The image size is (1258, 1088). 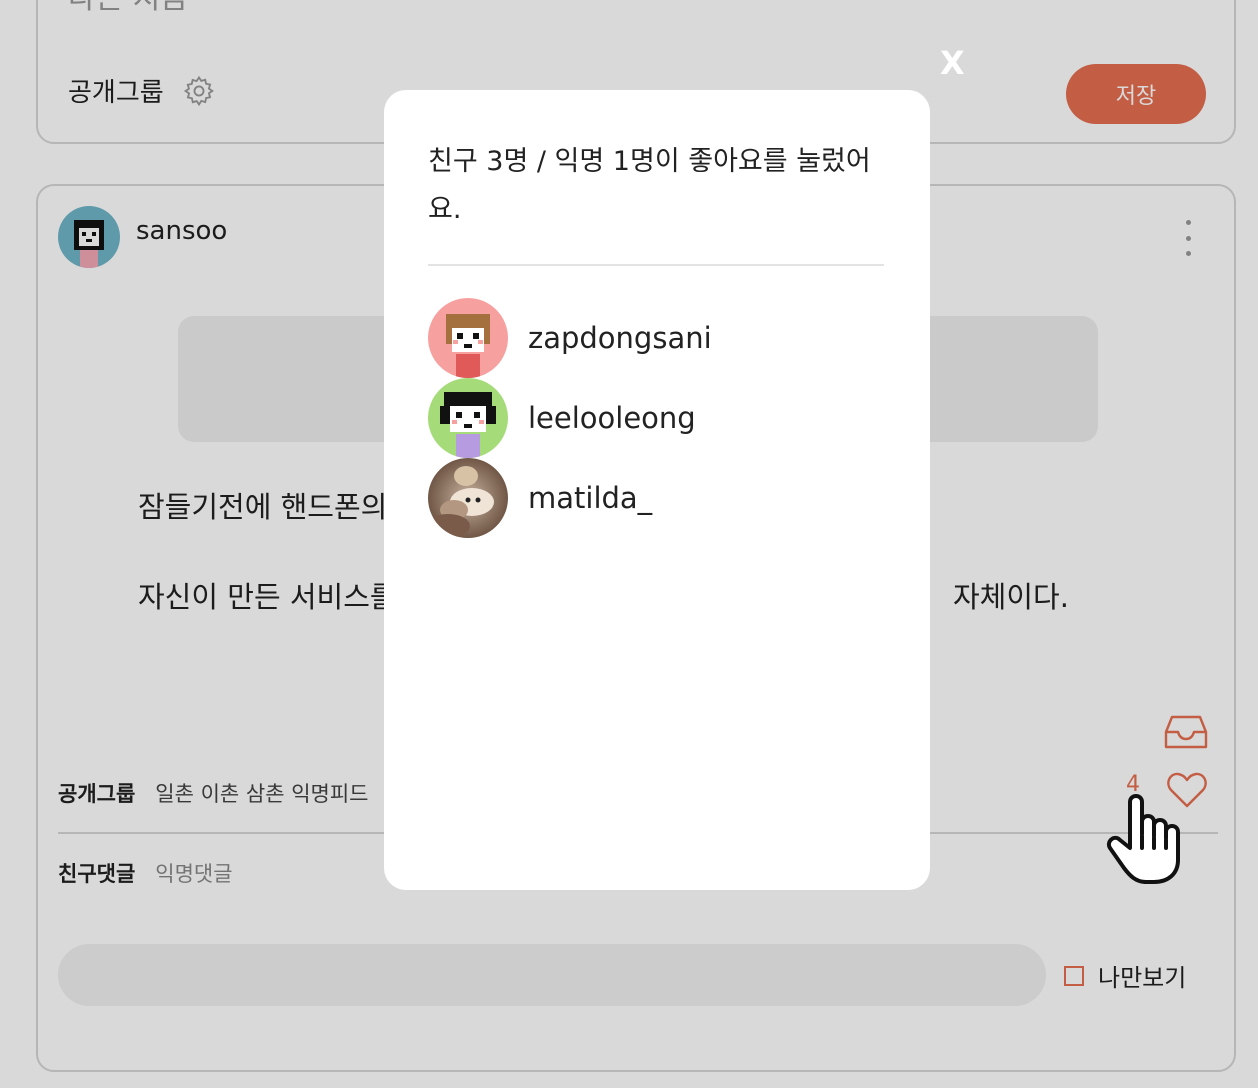 I want to click on liker-item: zapdongsani, so click(x=570, y=338).